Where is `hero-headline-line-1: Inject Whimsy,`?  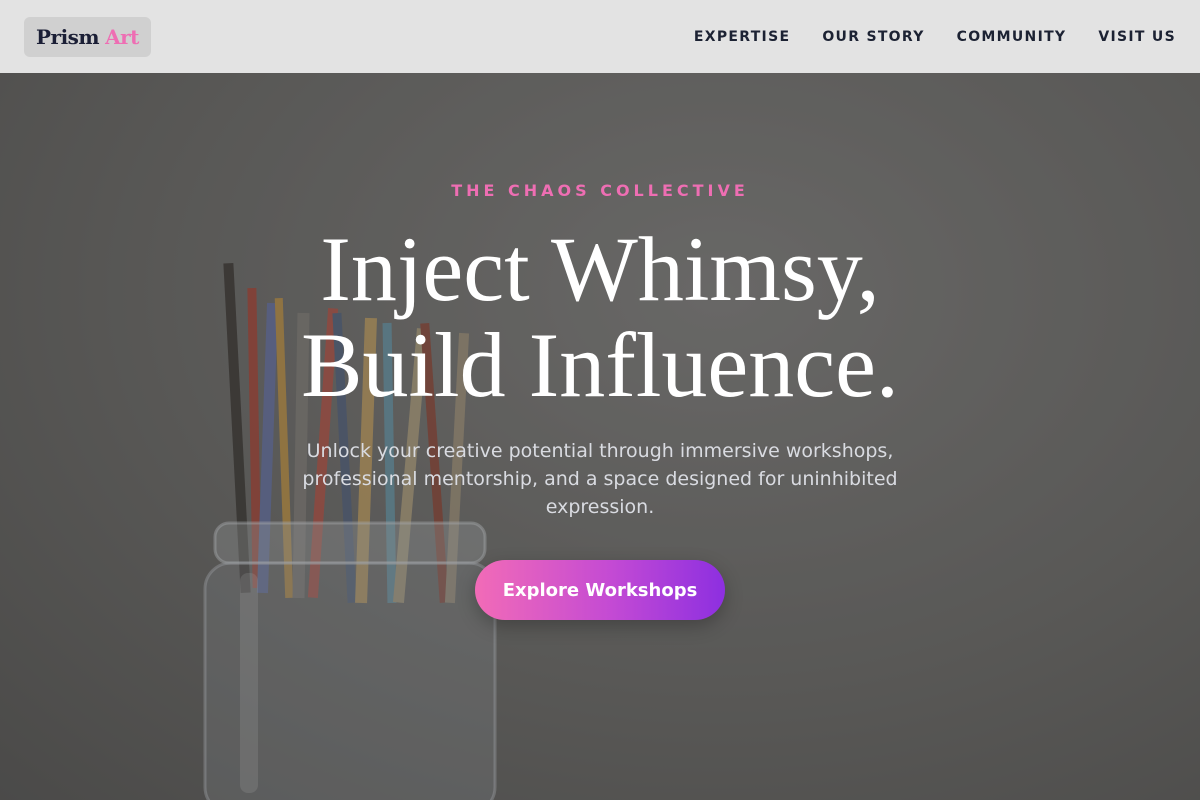 hero-headline-line-1: Inject Whimsy, is located at coordinates (600, 269).